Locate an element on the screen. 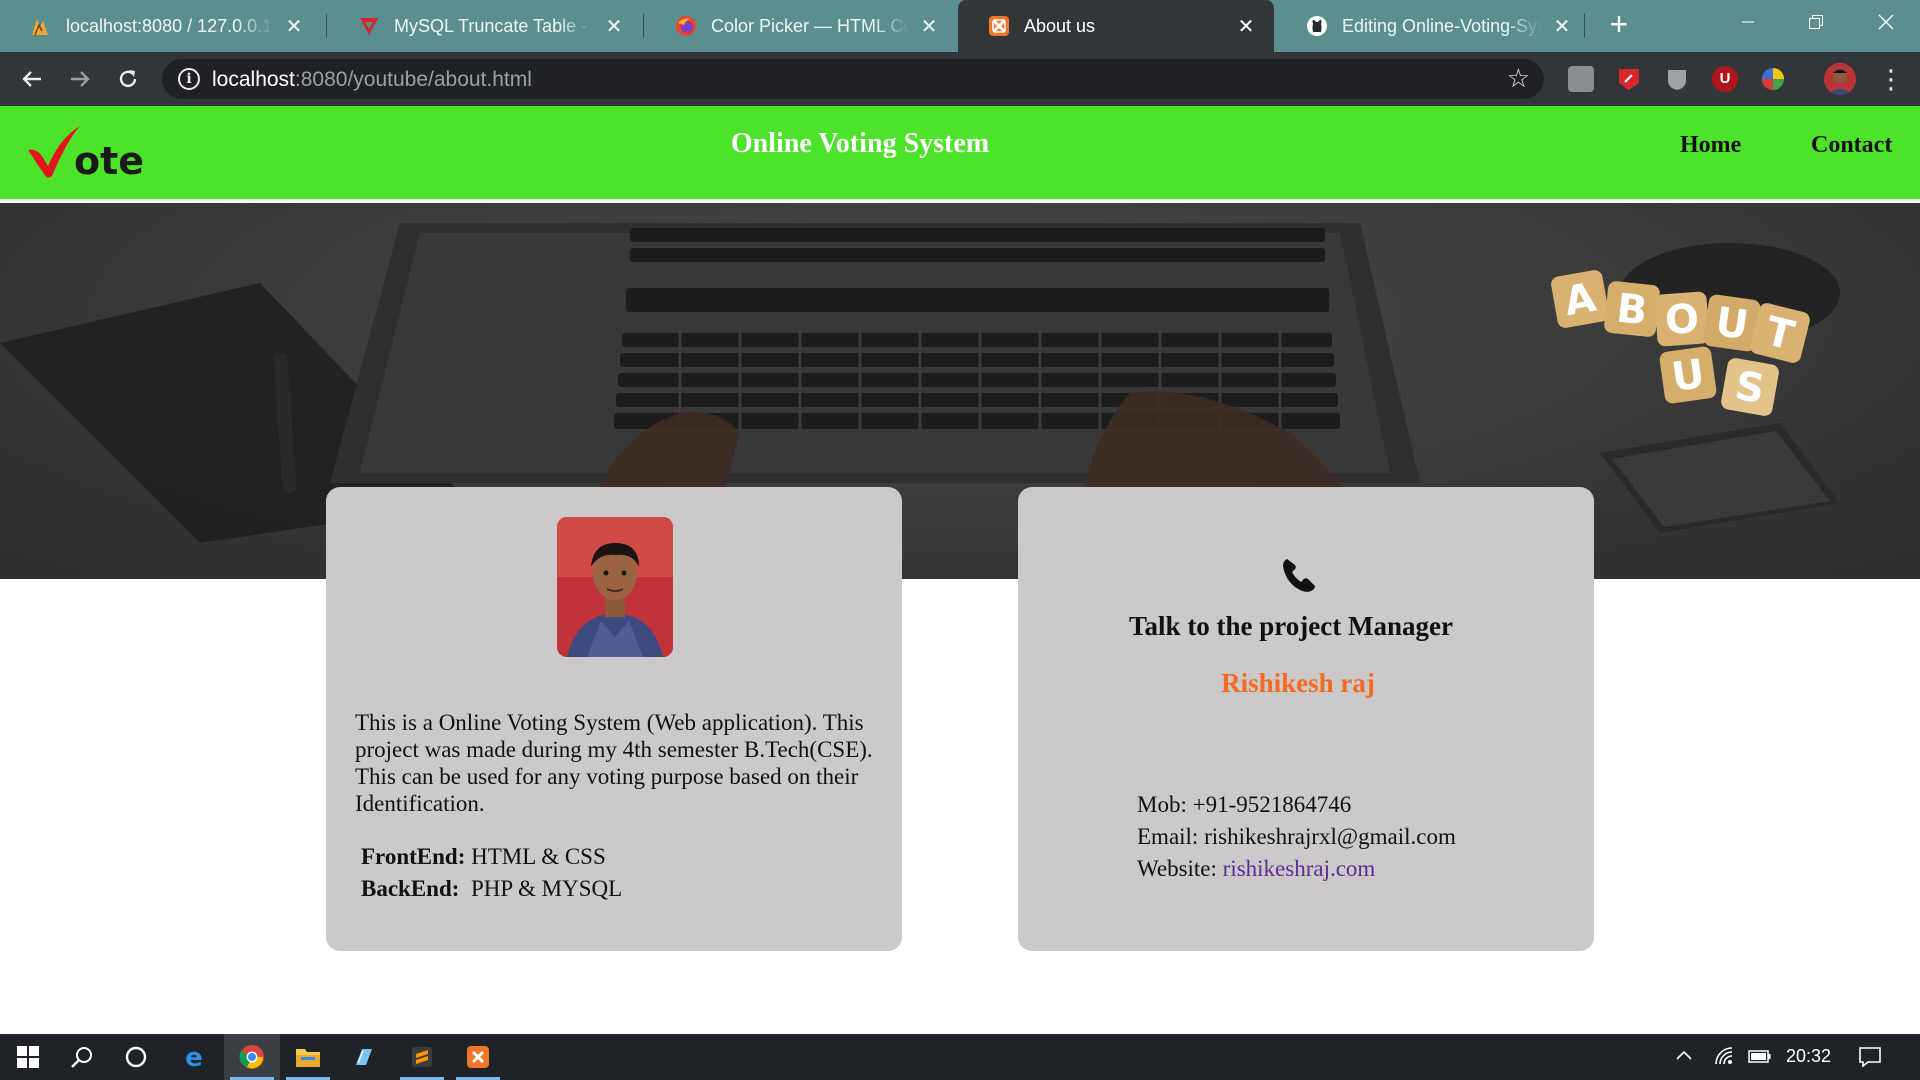 The width and height of the screenshot is (1920, 1080). search-icon is located at coordinates (82, 1057).